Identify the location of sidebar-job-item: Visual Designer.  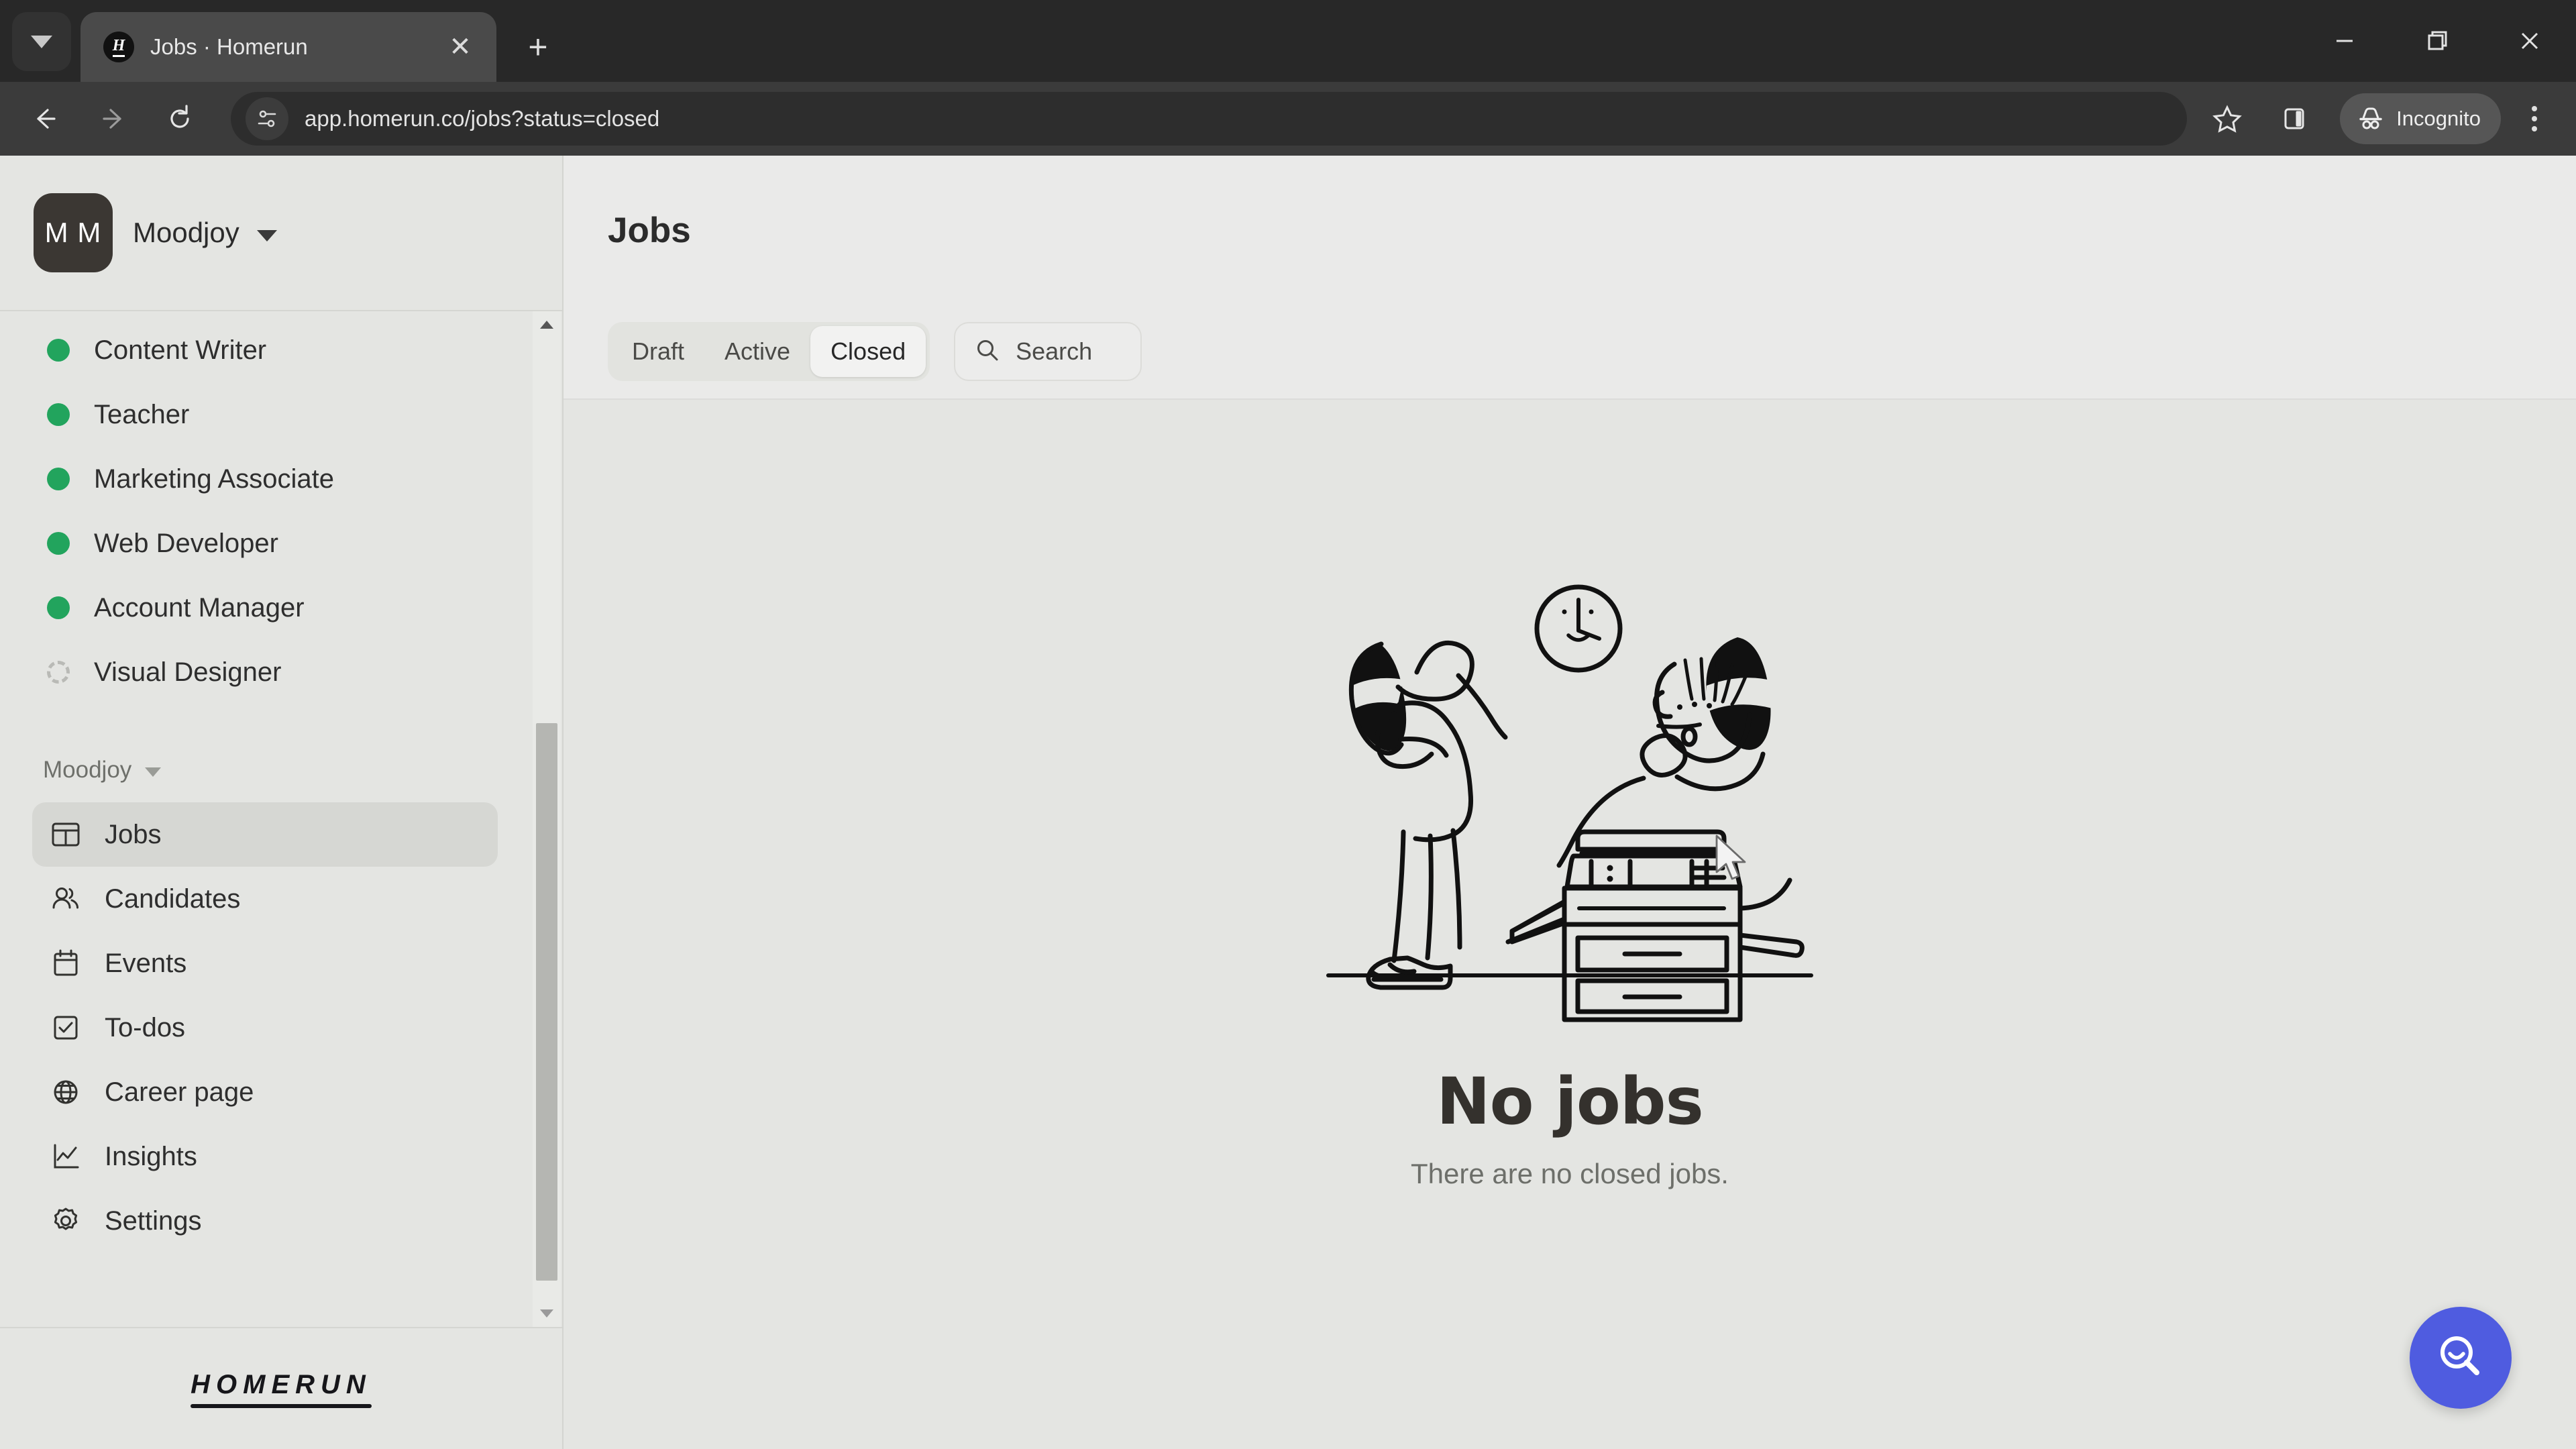
(281, 672).